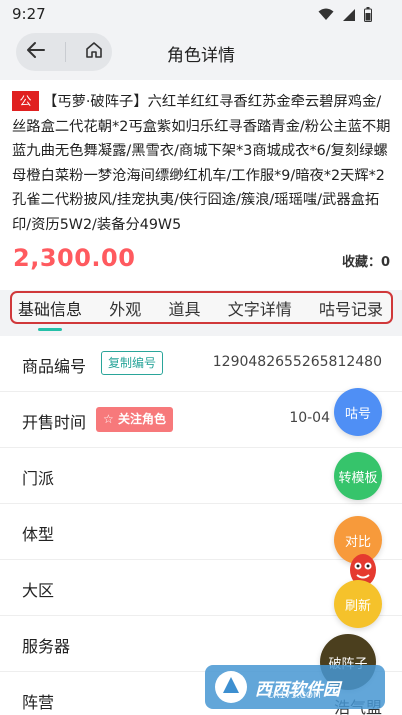 This screenshot has width=402, height=715. Describe the element at coordinates (385, 262) in the screenshot. I see `favorites-count: 0` at that location.